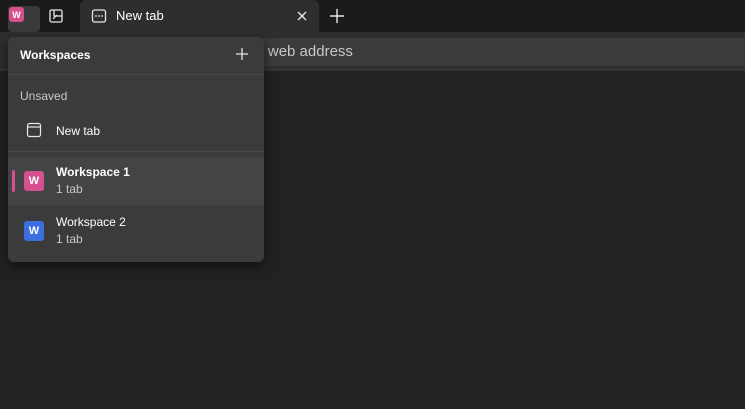  Describe the element at coordinates (55, 55) in the screenshot. I see `flyout-title: Workspaces` at that location.